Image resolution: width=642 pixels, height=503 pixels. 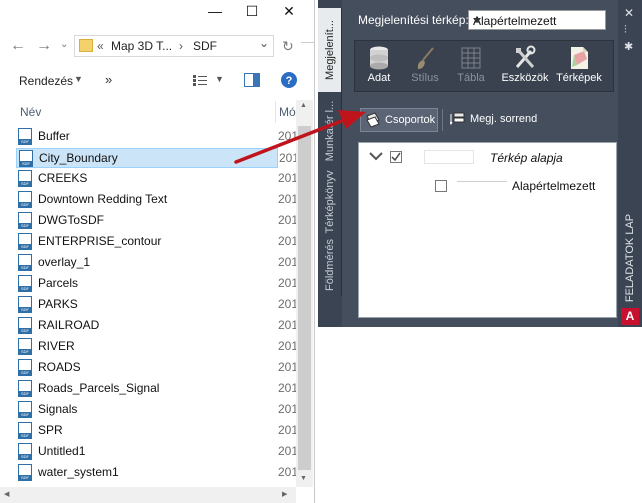 I want to click on collapse-chevron-icon, so click(x=376, y=156).